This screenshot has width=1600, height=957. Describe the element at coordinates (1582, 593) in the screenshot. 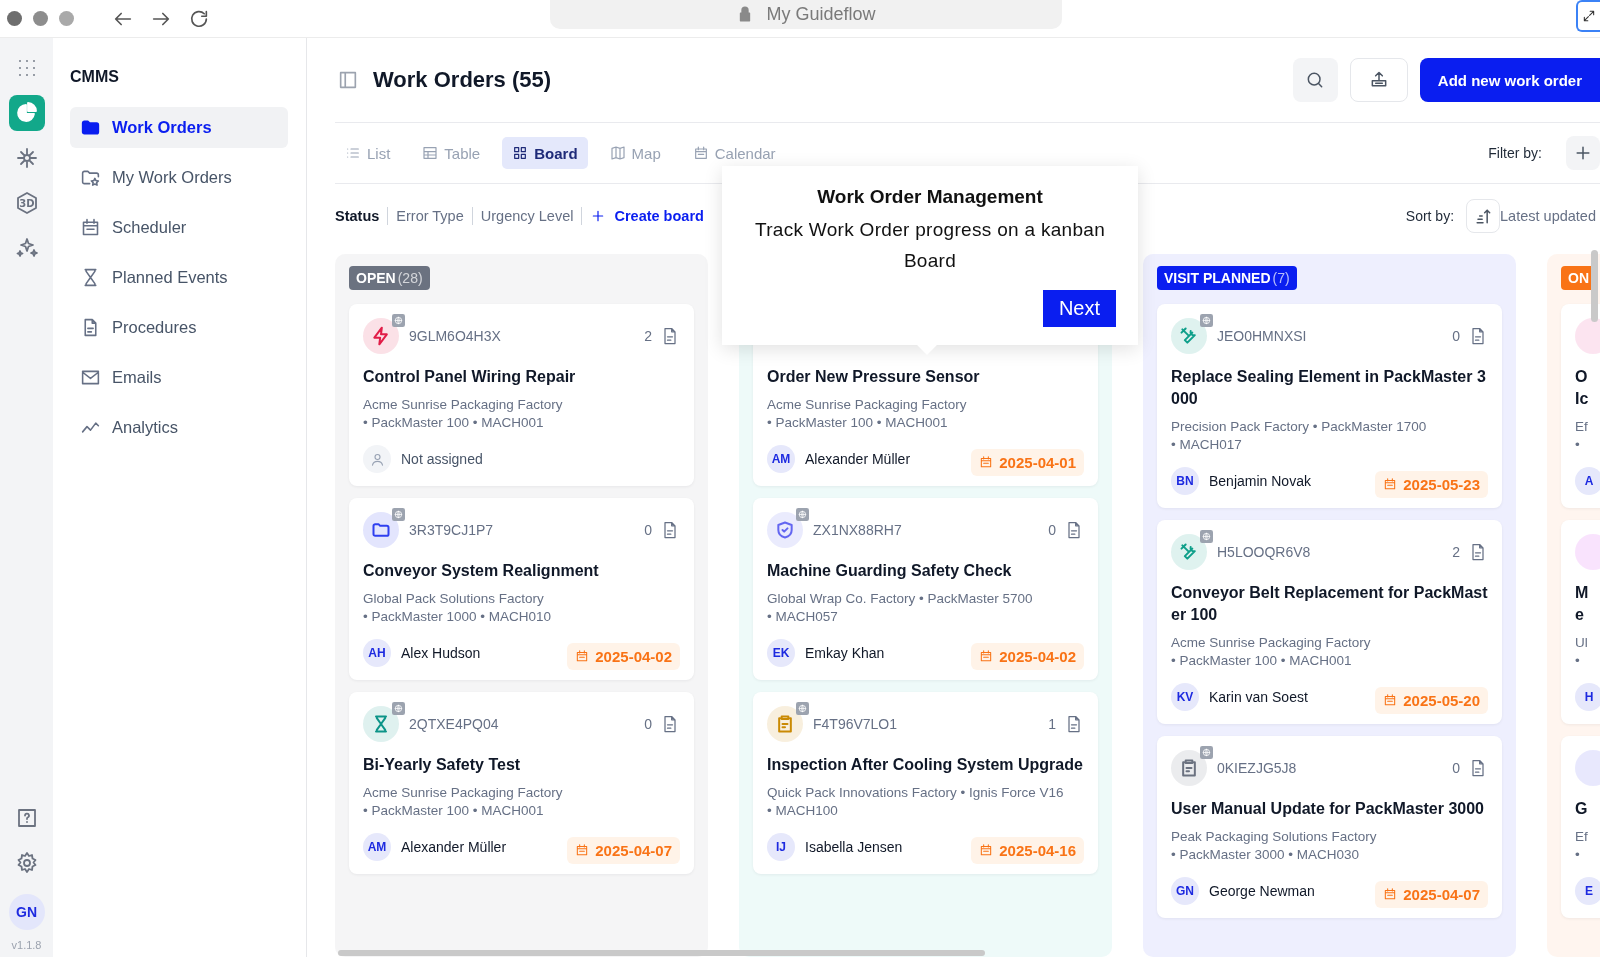

I see `card-title: M` at that location.